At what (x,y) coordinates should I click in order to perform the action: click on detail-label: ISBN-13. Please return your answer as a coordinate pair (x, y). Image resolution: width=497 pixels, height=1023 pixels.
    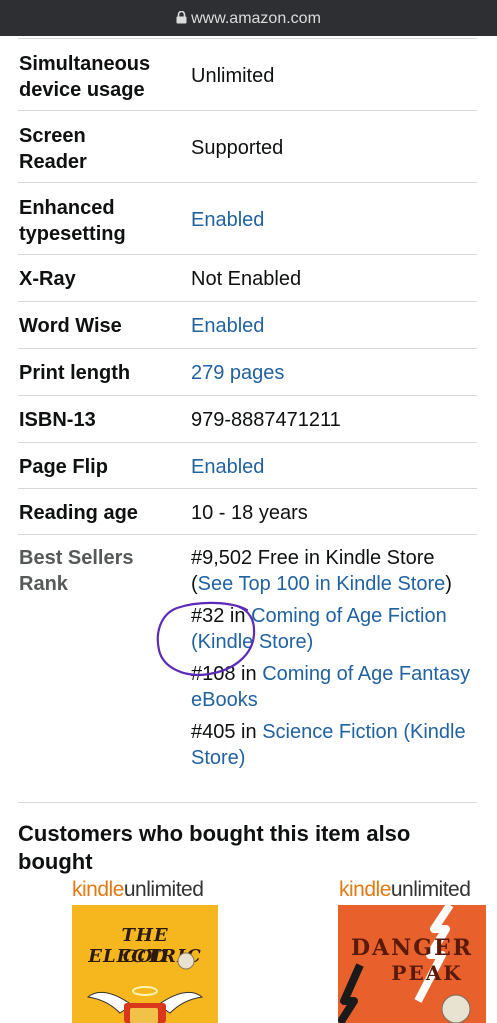
    Looking at the image, I should click on (57, 420).